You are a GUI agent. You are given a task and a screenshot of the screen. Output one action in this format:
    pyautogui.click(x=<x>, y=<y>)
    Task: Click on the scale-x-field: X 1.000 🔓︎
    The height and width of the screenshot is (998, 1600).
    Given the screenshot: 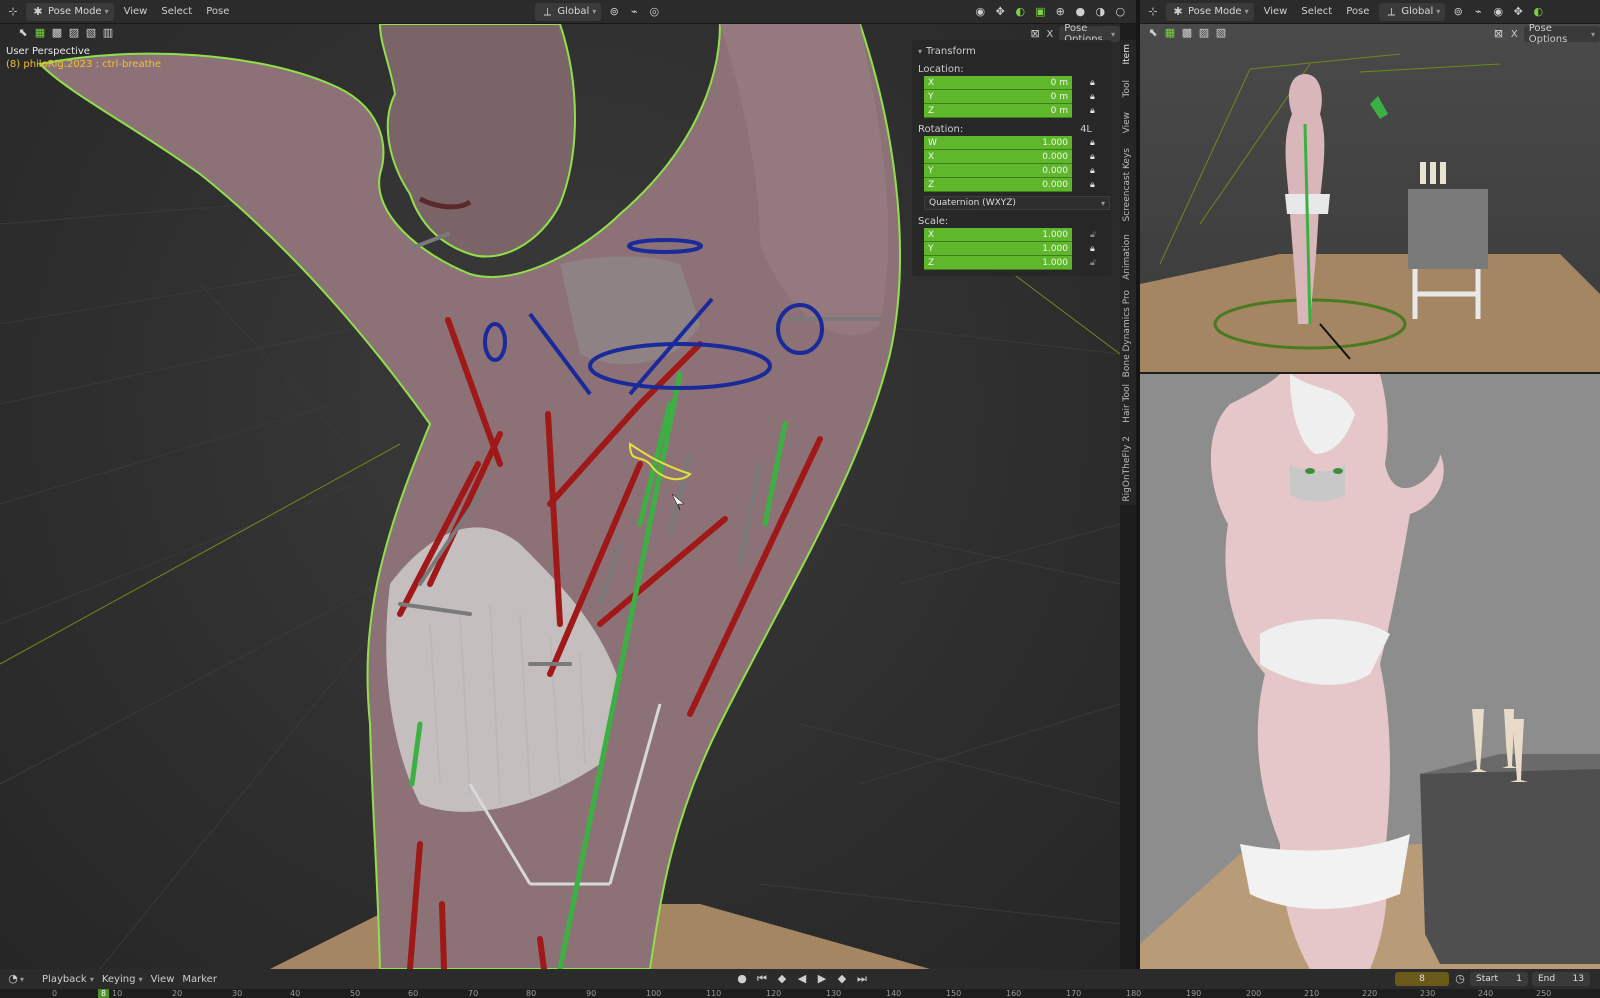 What is the action you would take?
    pyautogui.click(x=1015, y=235)
    